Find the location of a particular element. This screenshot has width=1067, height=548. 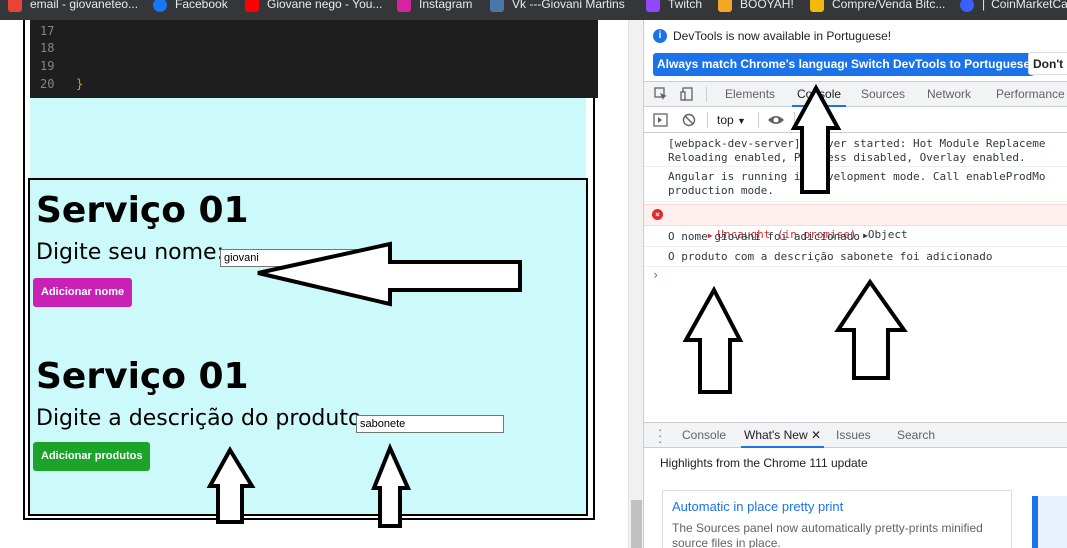

product-input: sabonete is located at coordinates (430, 424).